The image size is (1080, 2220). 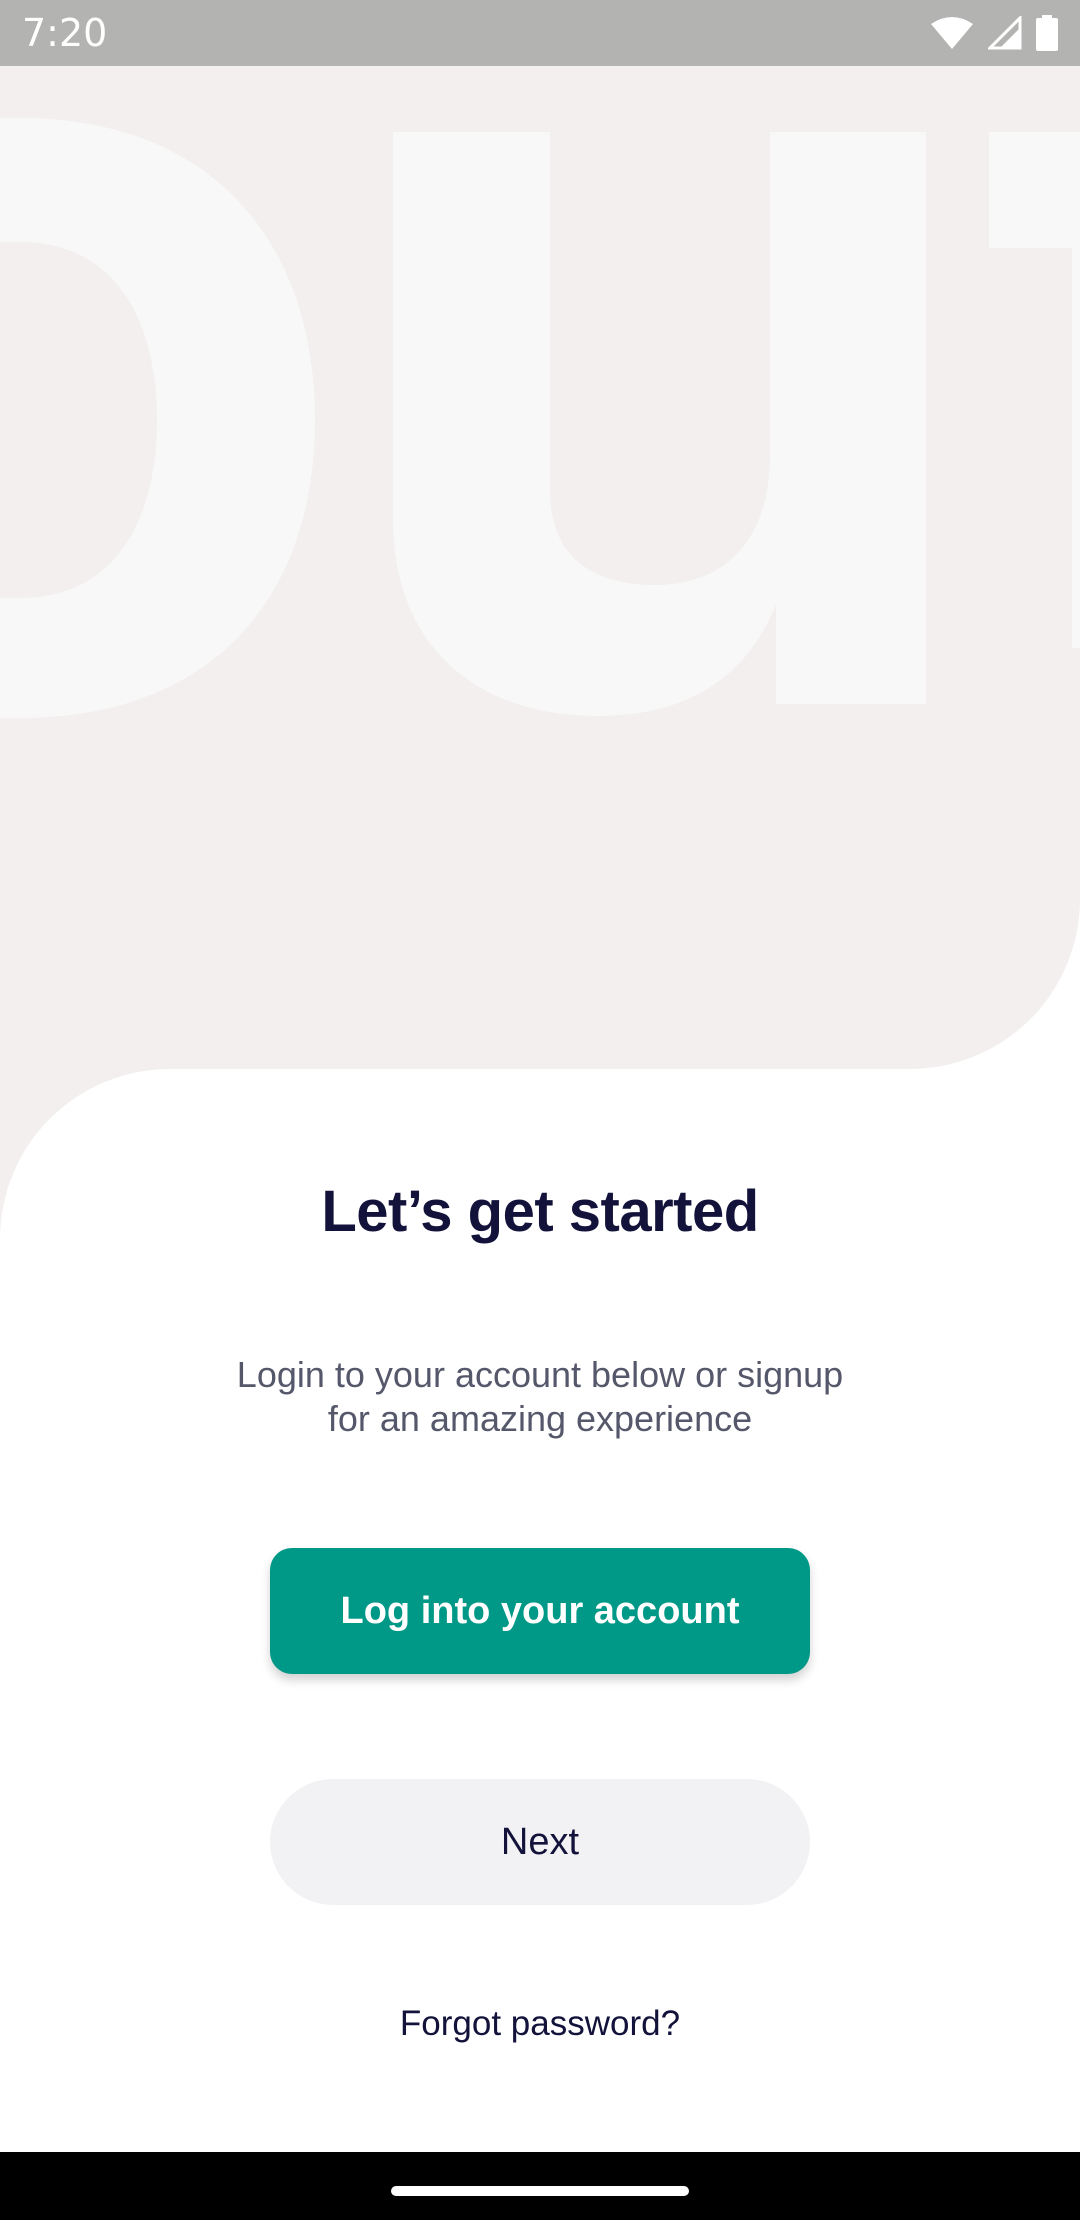 I want to click on home-gesture-handle, so click(x=540, y=2191).